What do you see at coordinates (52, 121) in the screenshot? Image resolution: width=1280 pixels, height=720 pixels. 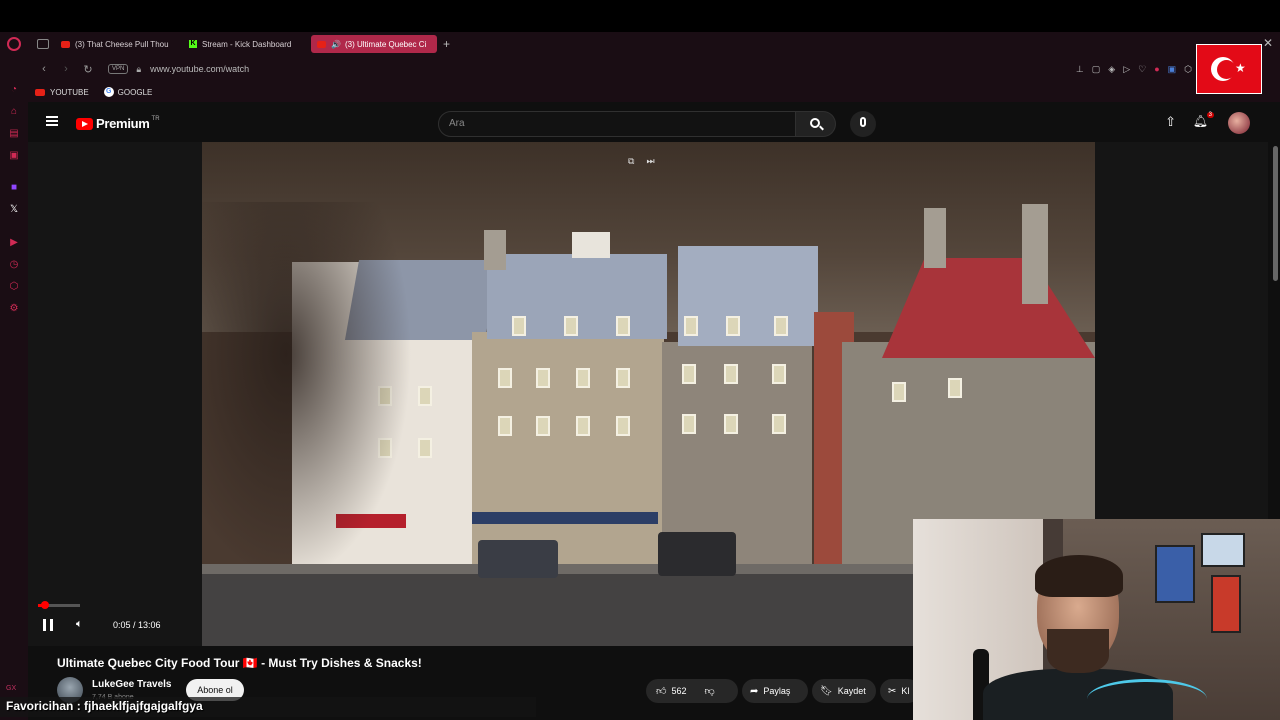 I see `hamburger-menu-icon` at bounding box center [52, 121].